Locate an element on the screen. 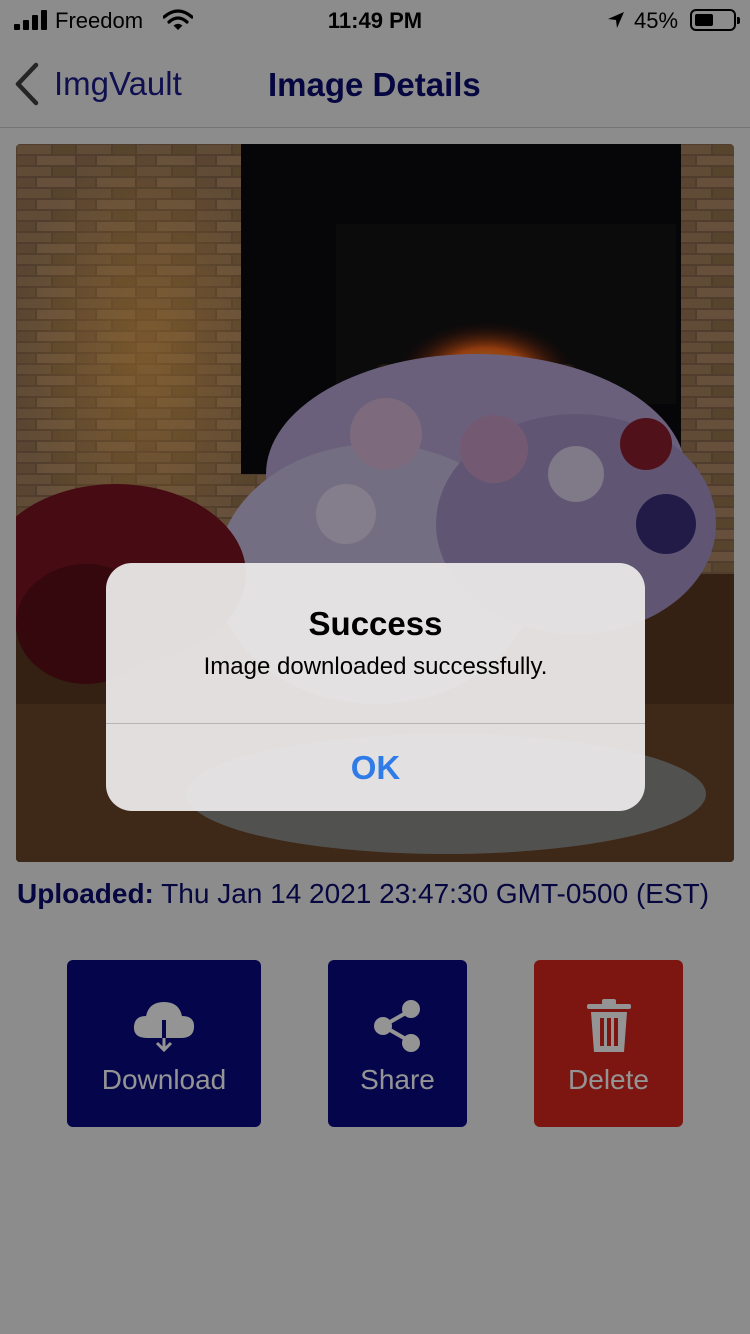 This screenshot has width=750, height=1334. alert-title: Success is located at coordinates (375, 623).